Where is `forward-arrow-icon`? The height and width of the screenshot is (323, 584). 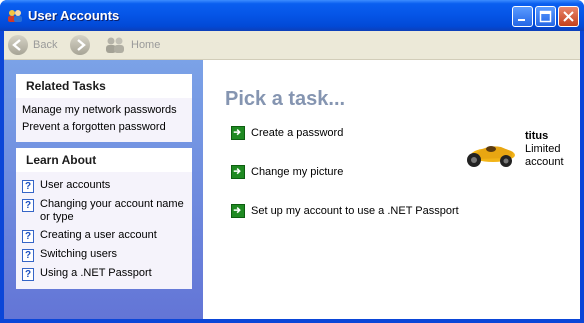
forward-arrow-icon is located at coordinates (80, 45).